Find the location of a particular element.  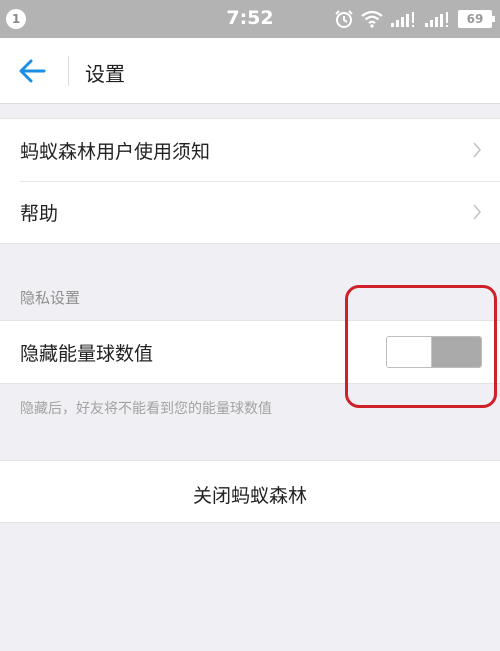

page-title: 设置 is located at coordinates (105, 74).